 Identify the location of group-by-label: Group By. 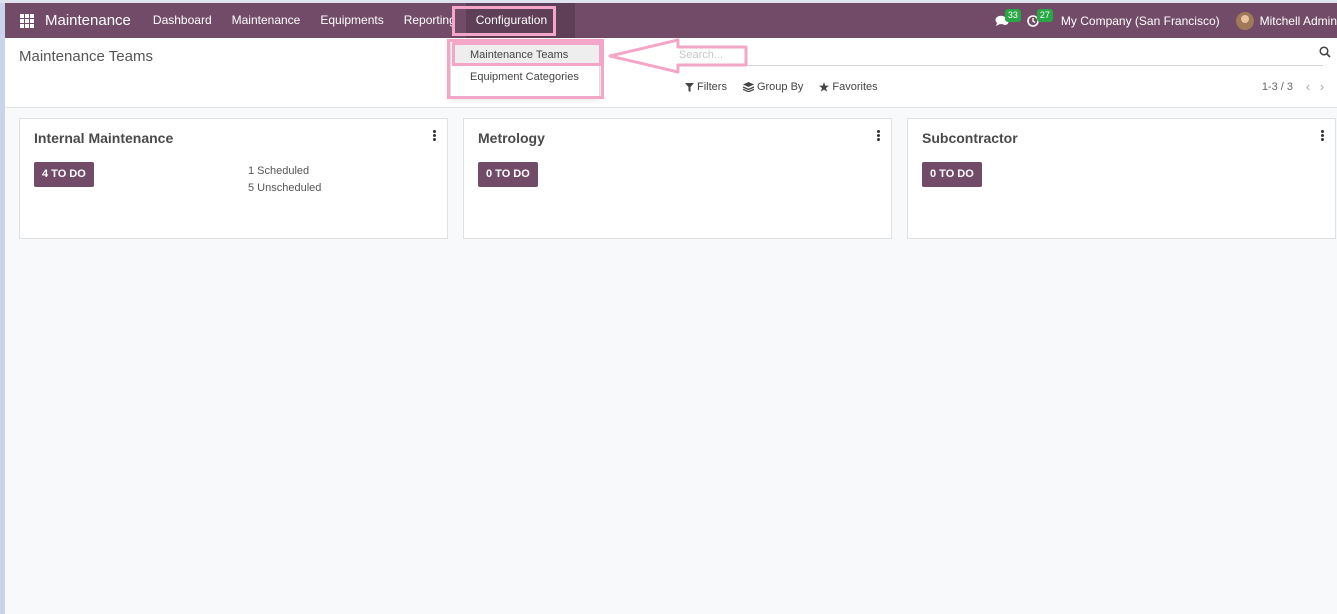
(780, 87).